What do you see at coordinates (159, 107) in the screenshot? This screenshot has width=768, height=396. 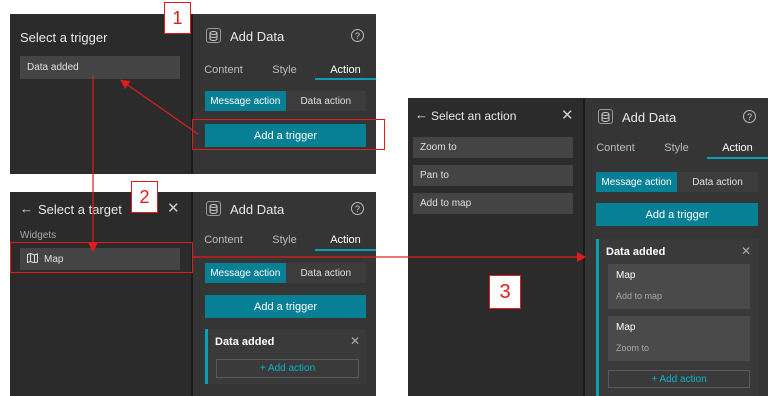 I see `arrow-step1-to-trigger` at bounding box center [159, 107].